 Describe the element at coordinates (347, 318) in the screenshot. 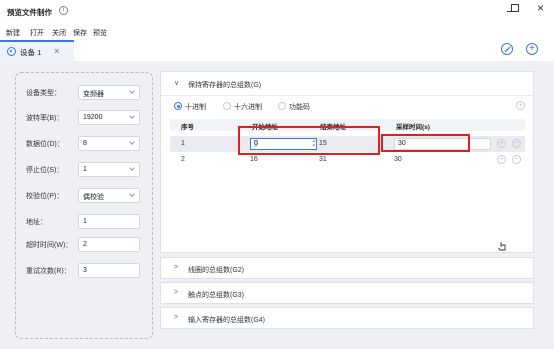

I see `input-register-group: > 输入寄存器的总组数(G4)` at that location.